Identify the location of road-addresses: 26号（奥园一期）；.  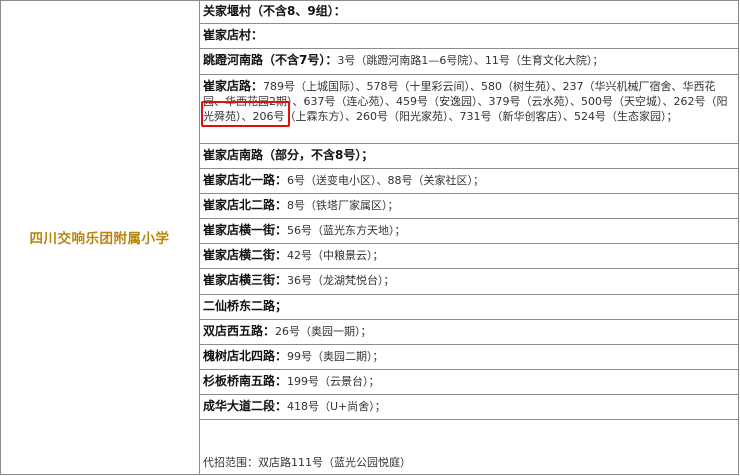
(323, 331).